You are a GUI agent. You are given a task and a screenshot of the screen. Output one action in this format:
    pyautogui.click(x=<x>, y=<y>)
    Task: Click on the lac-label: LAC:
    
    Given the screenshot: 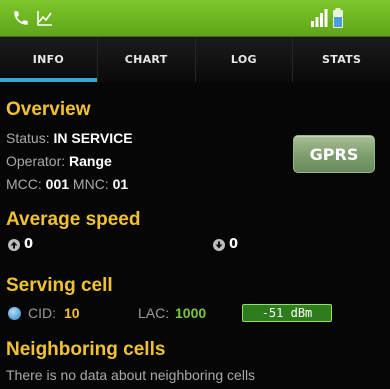 What is the action you would take?
    pyautogui.click(x=154, y=313)
    